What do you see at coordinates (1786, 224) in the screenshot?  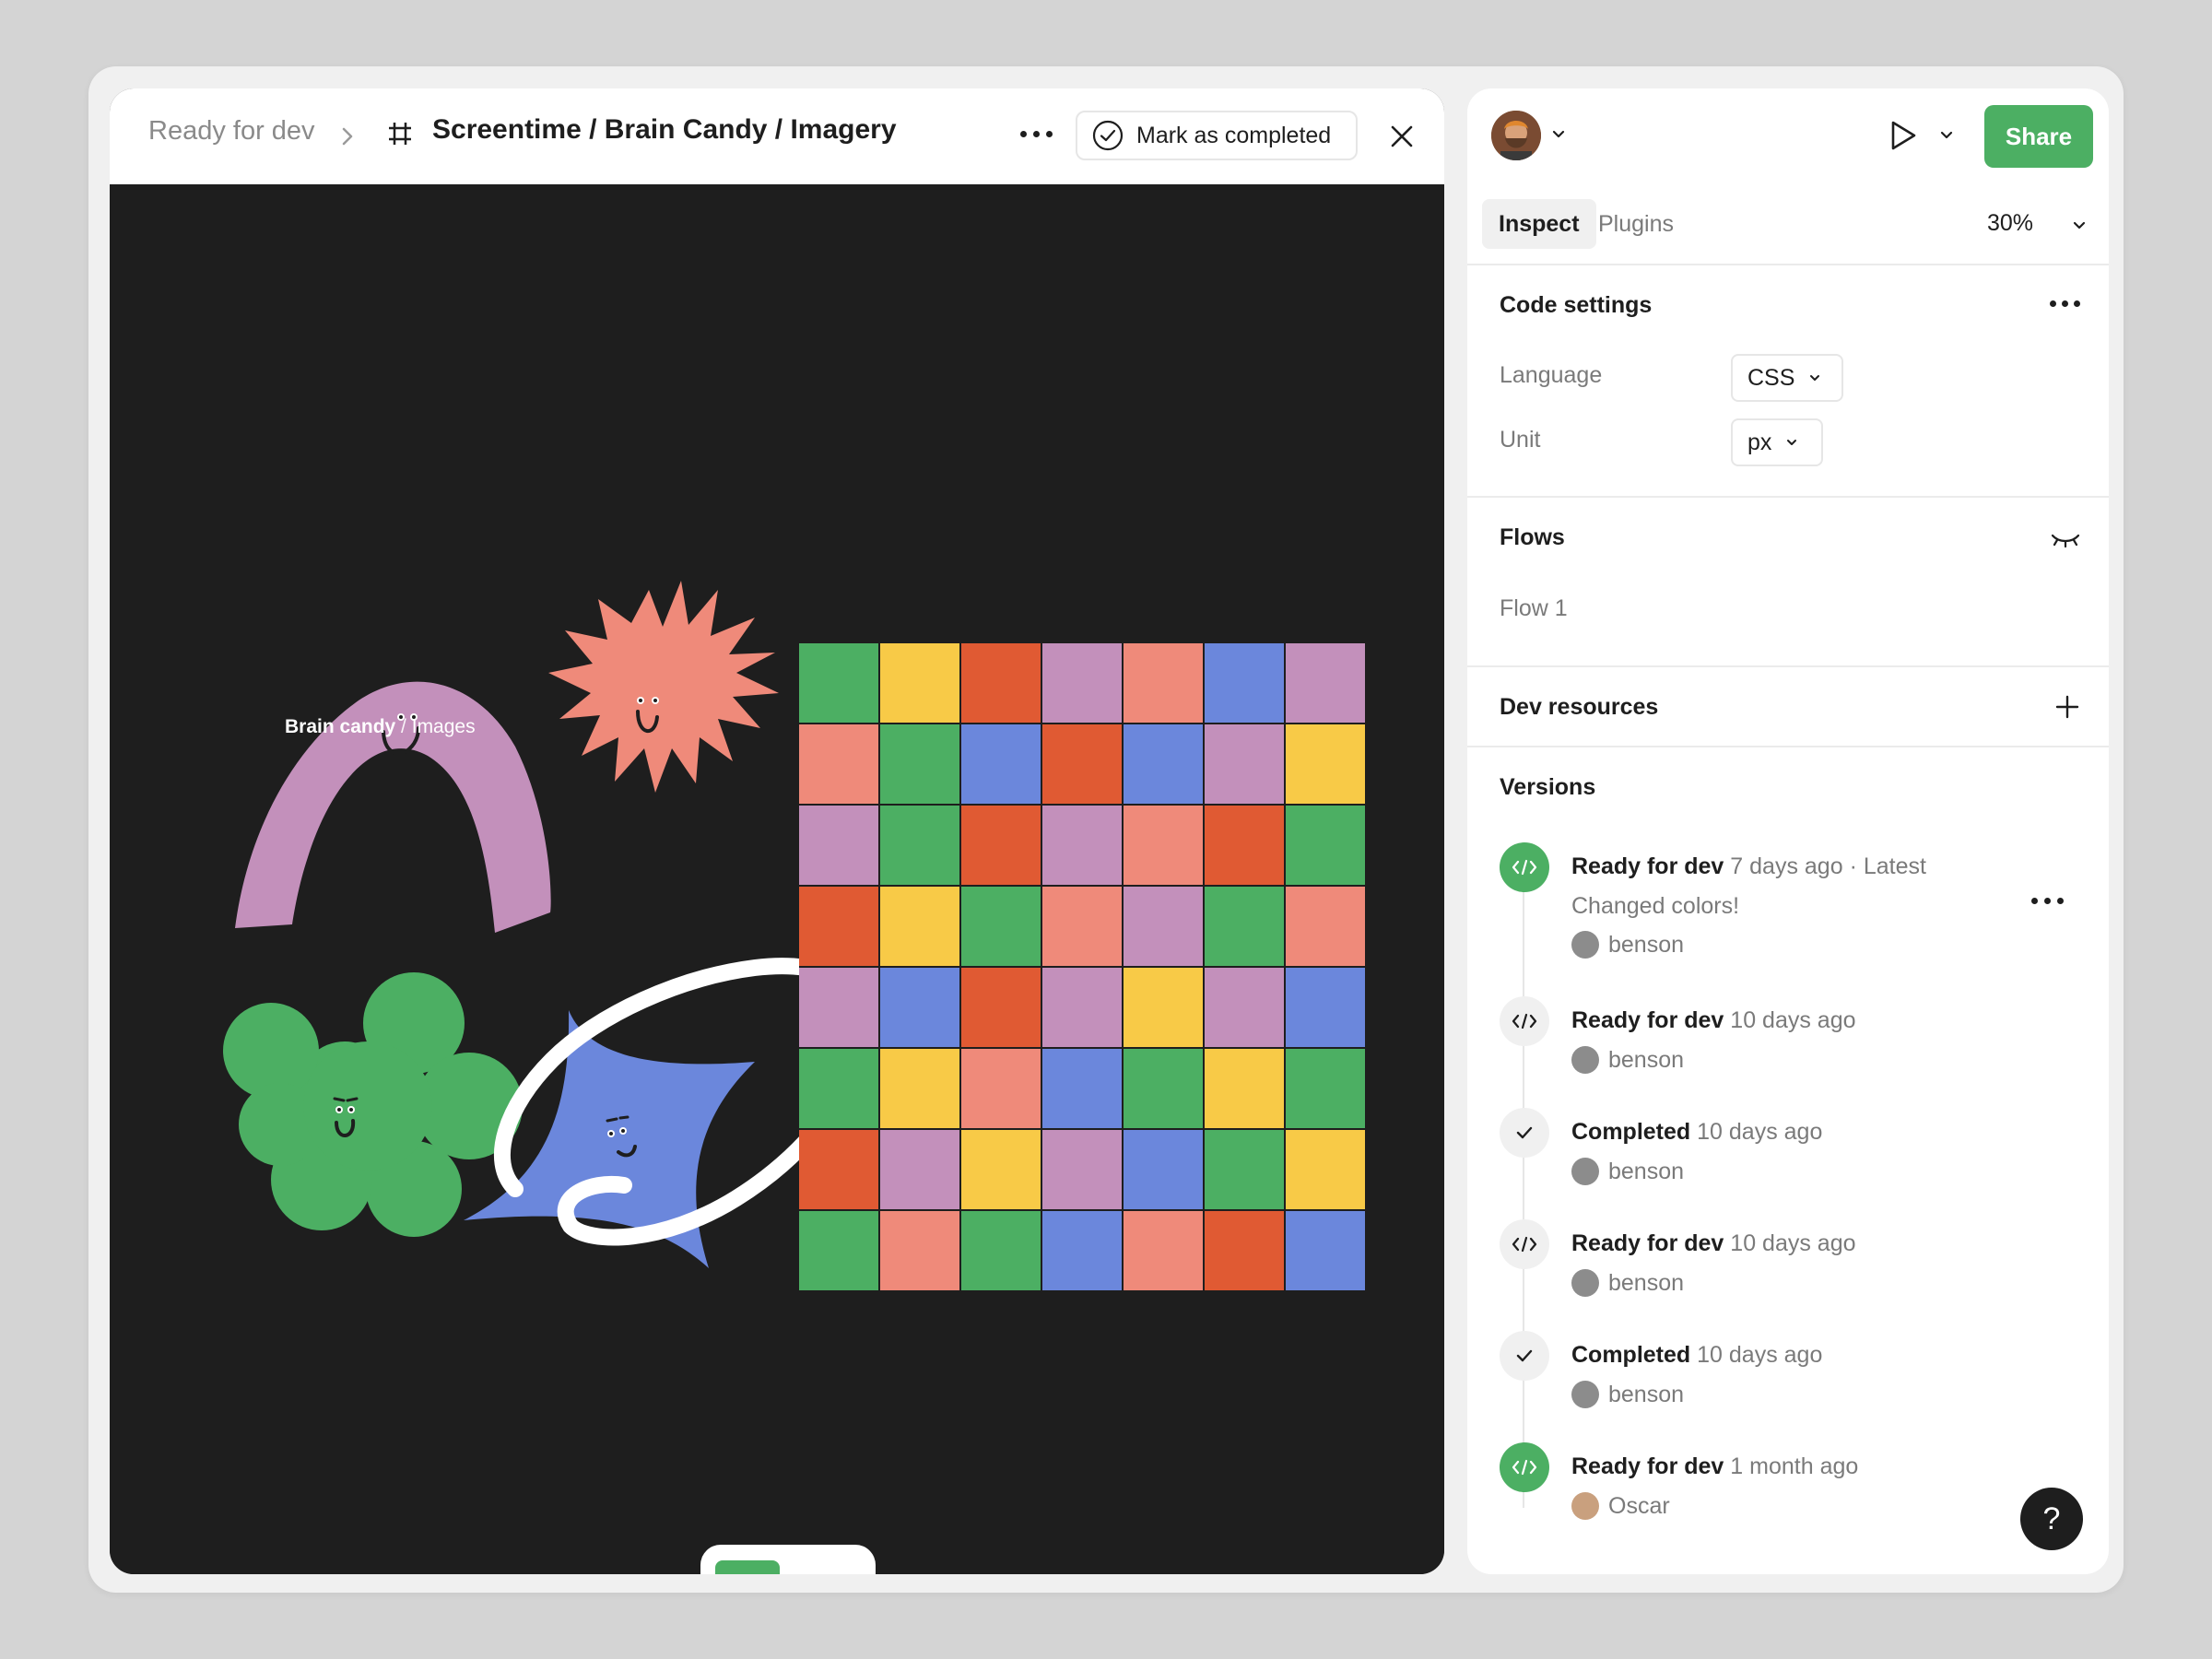 I see `panel-tabs: Inspect Plugins 30%` at bounding box center [1786, 224].